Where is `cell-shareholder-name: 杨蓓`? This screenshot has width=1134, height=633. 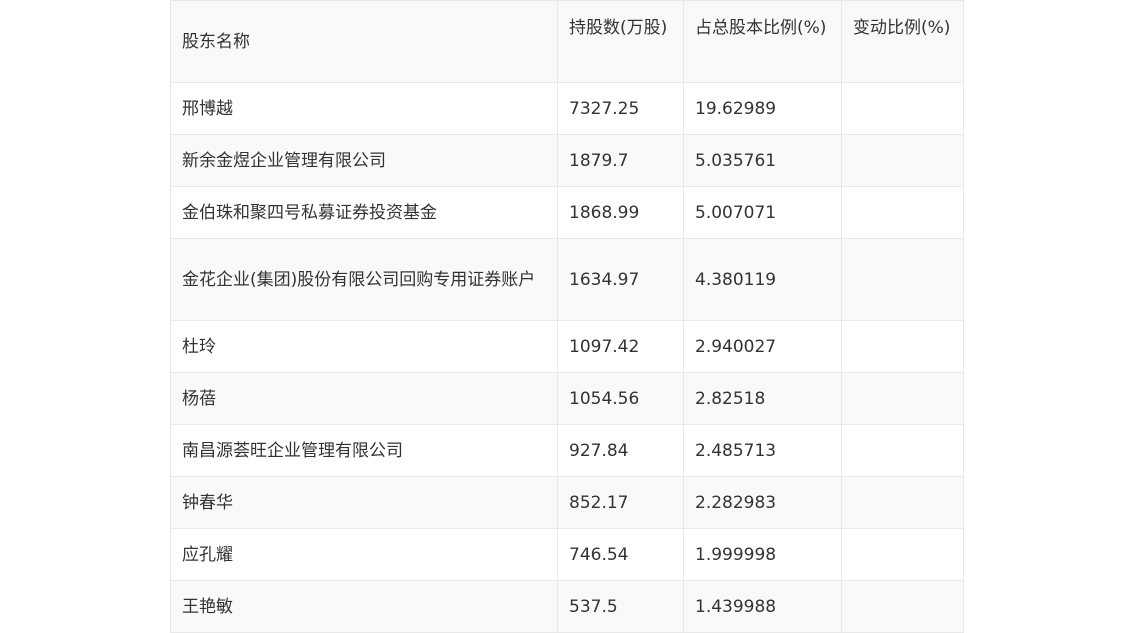
cell-shareholder-name: 杨蓓 is located at coordinates (364, 398).